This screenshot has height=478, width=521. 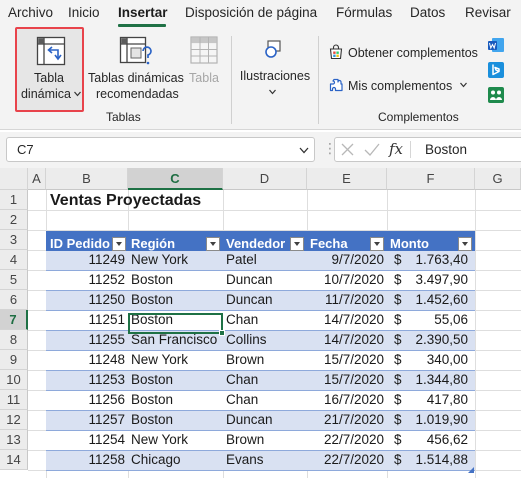 What do you see at coordinates (436, 340) in the screenshot?
I see `cell-amount: 2.390,50` at bounding box center [436, 340].